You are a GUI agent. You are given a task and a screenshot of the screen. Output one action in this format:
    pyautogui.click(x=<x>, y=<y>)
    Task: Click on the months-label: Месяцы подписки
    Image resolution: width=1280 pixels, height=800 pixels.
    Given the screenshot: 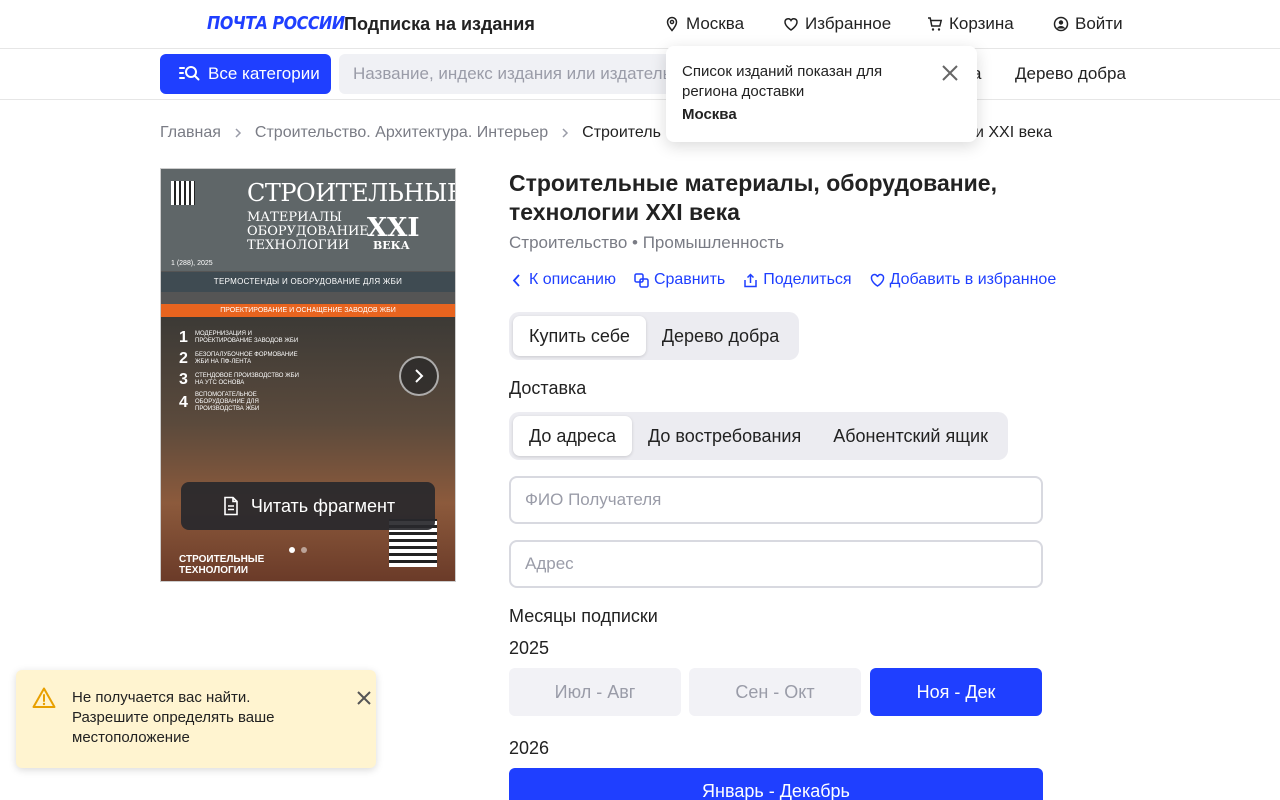 What is the action you would take?
    pyautogui.click(x=583, y=616)
    